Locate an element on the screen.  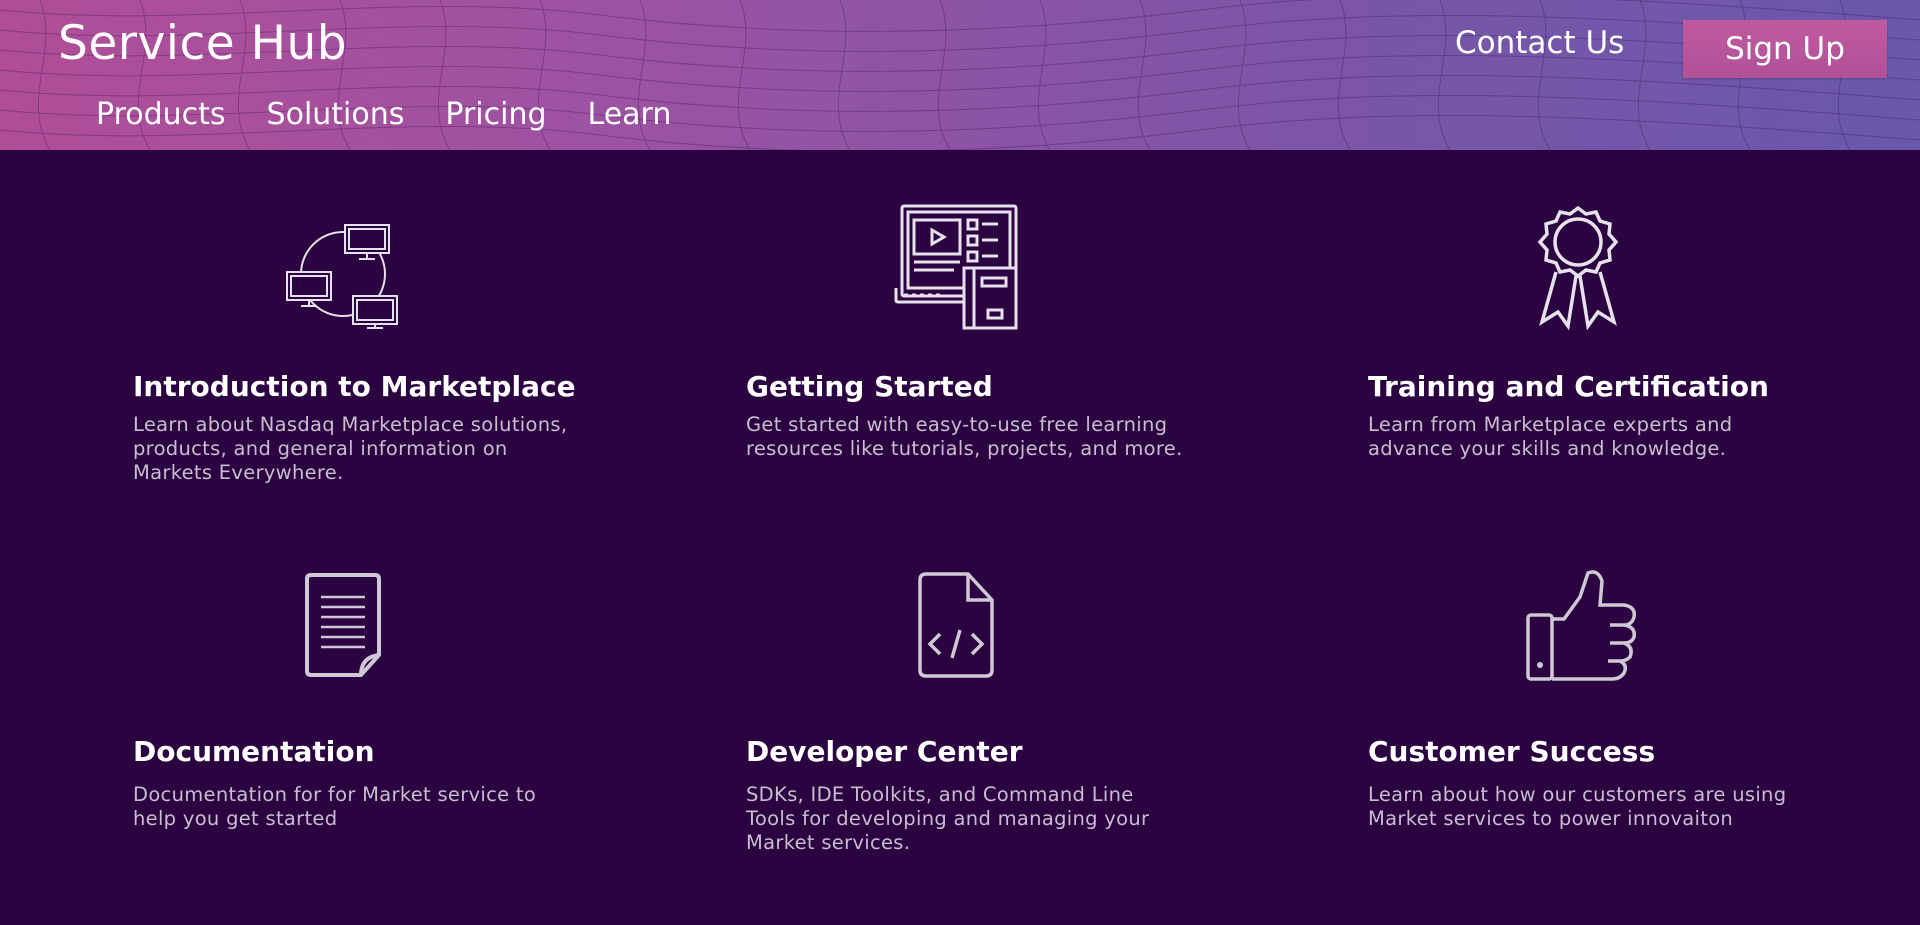
nav-learn: Learn is located at coordinates (630, 115).